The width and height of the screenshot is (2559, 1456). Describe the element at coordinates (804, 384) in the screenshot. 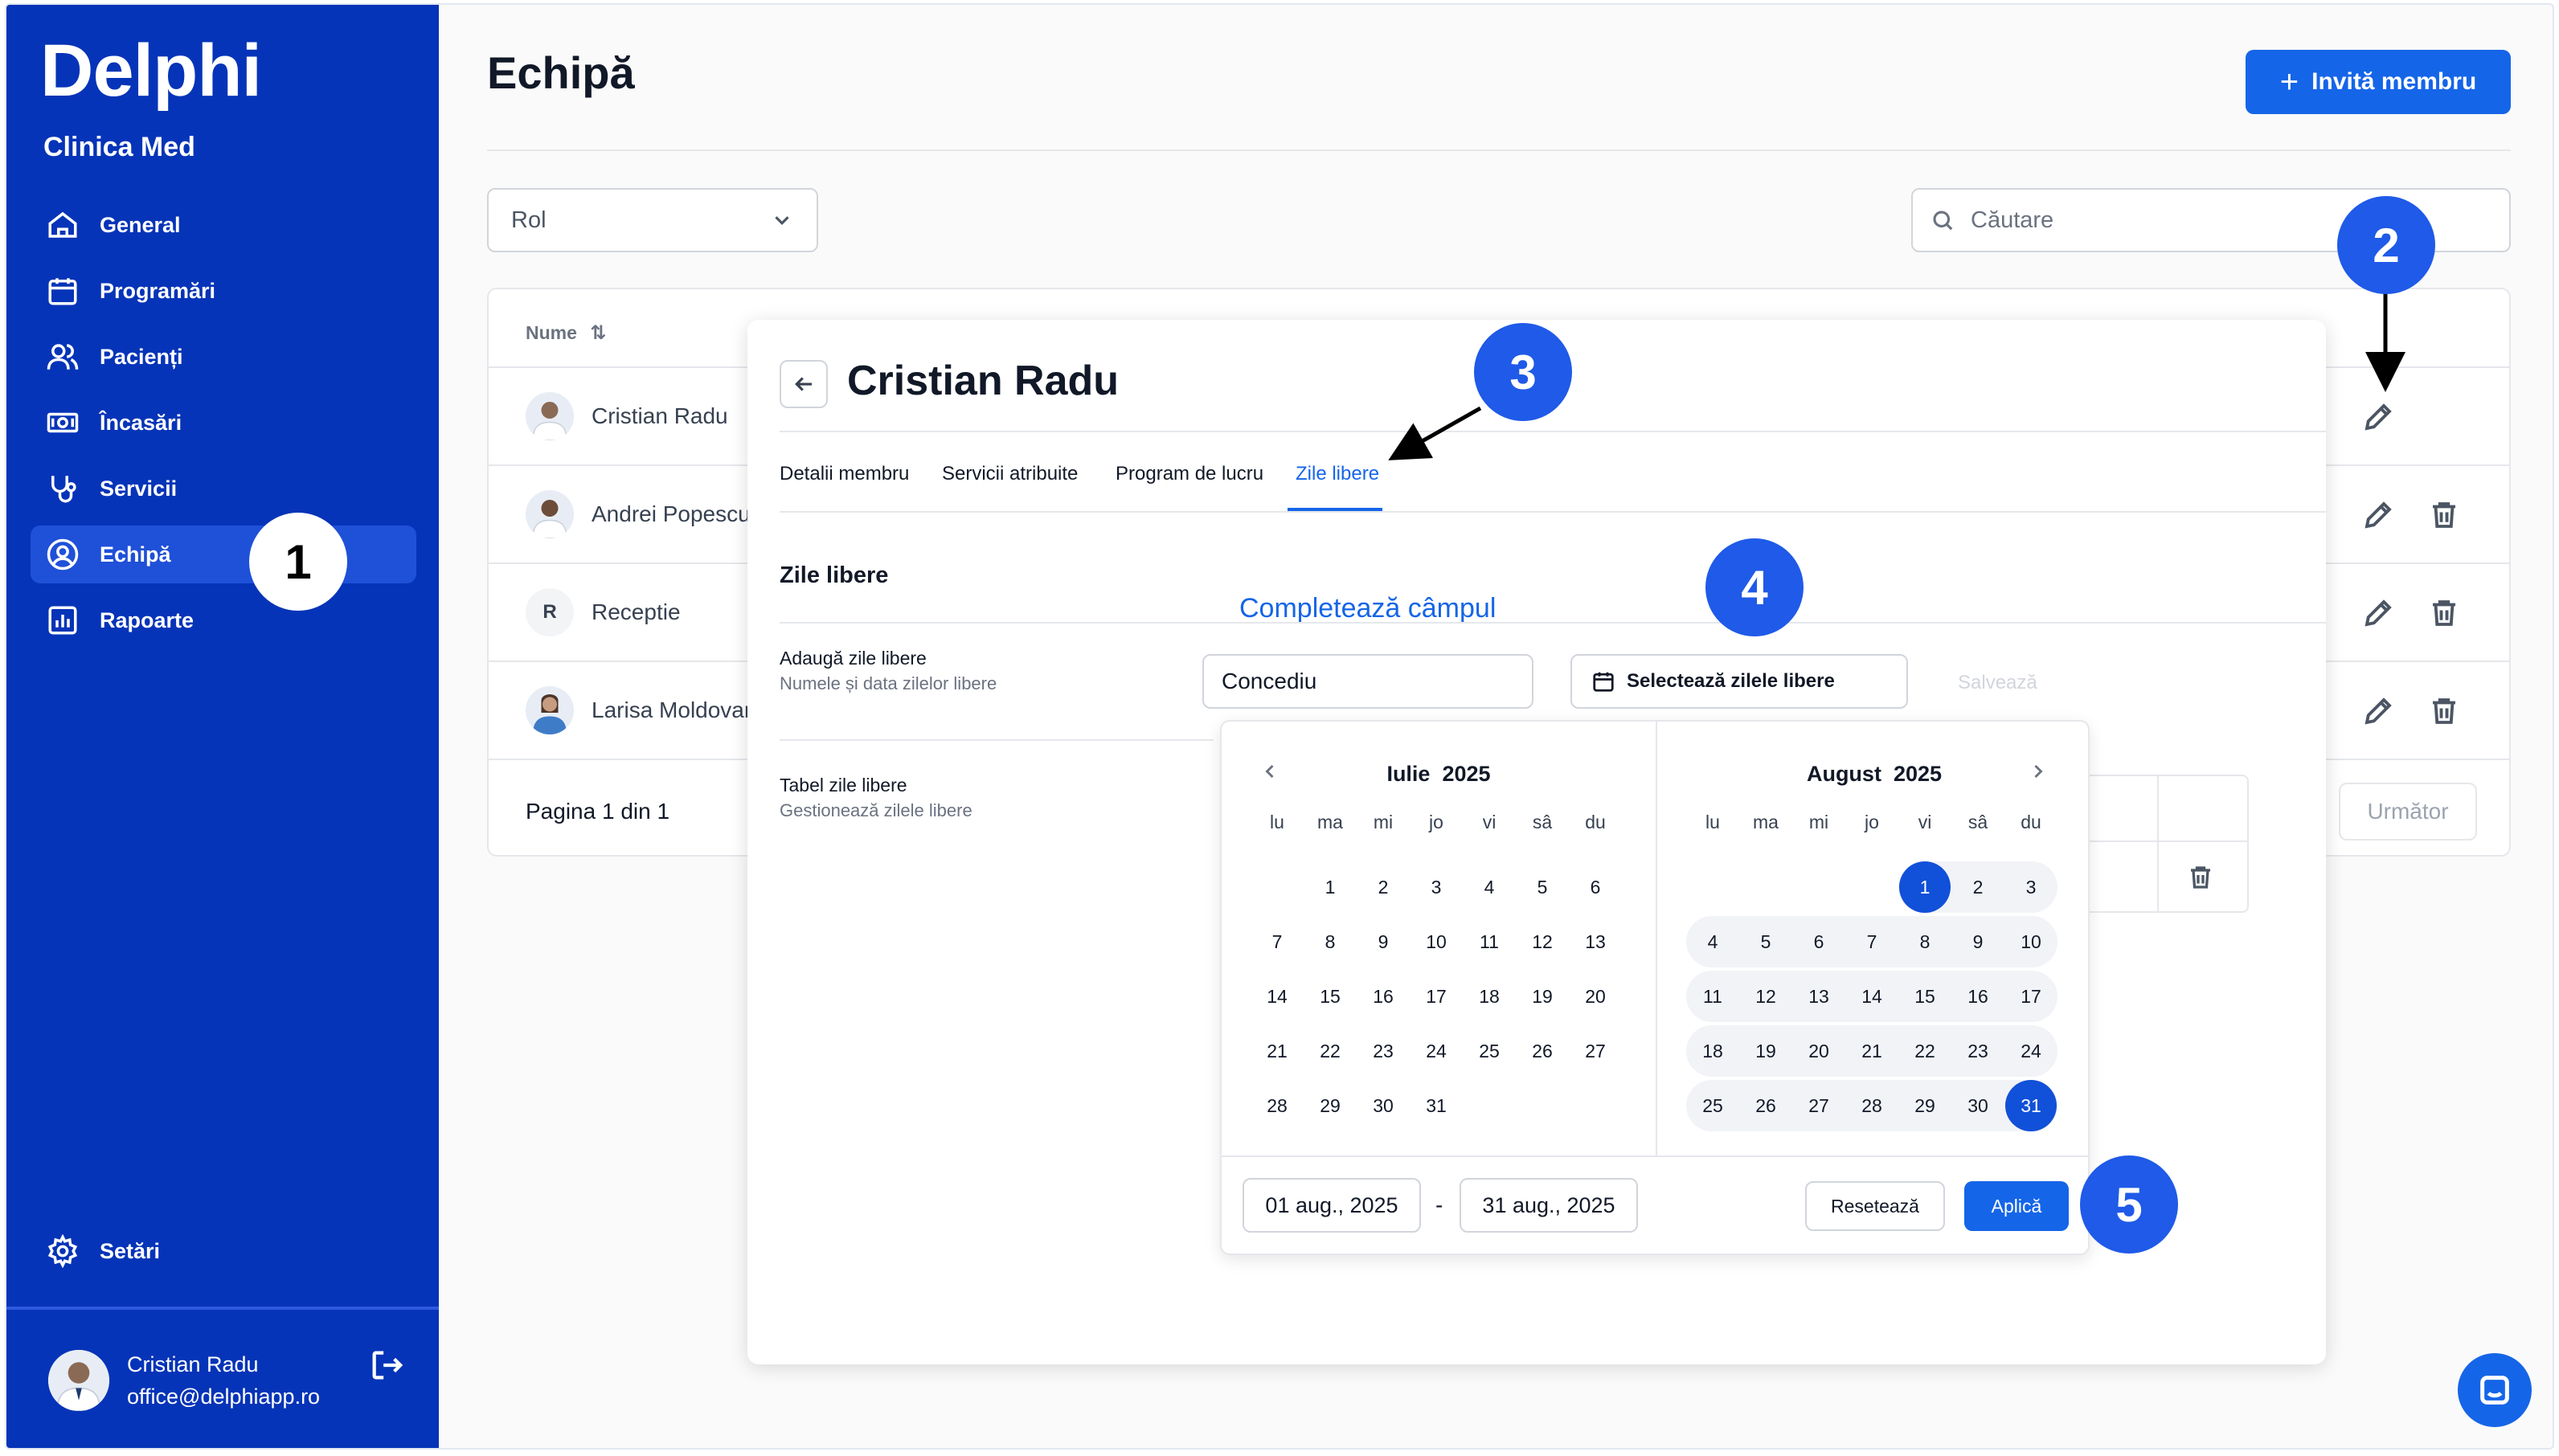

I see `back-button` at that location.